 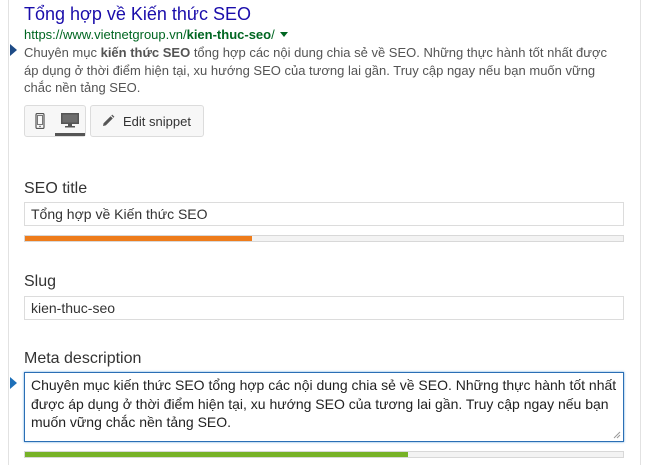 What do you see at coordinates (216, 454) in the screenshot?
I see `meta-description-progress-fill` at bounding box center [216, 454].